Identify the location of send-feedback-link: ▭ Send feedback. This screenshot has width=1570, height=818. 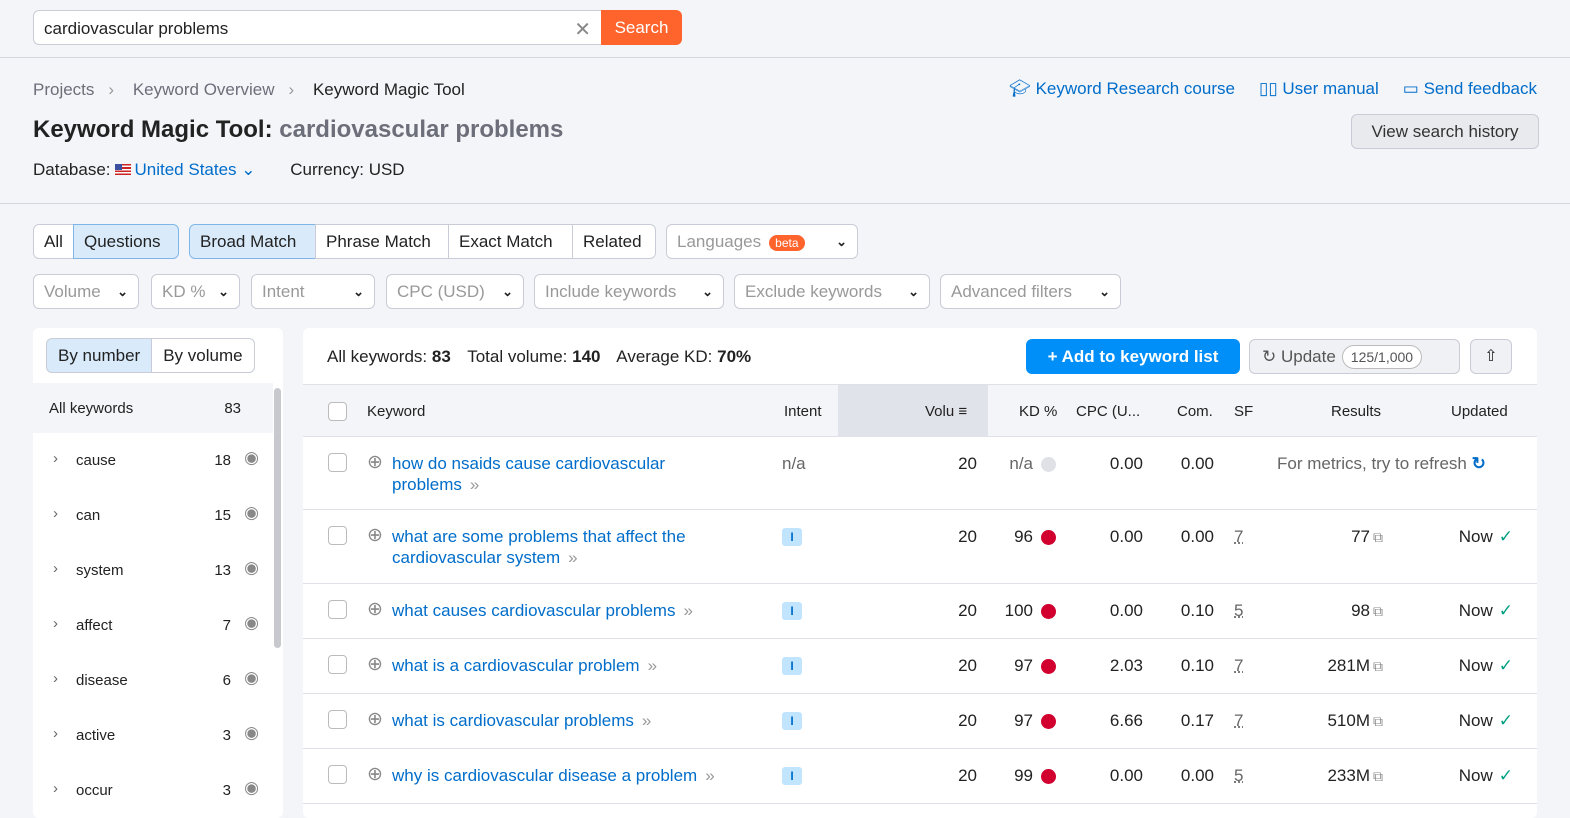
(1470, 89).